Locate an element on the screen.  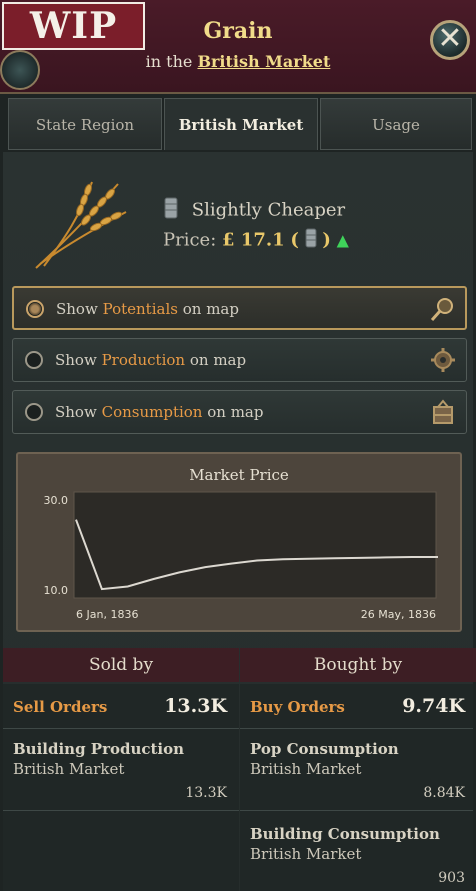
sold-by-header: Sold by is located at coordinates (121, 665).